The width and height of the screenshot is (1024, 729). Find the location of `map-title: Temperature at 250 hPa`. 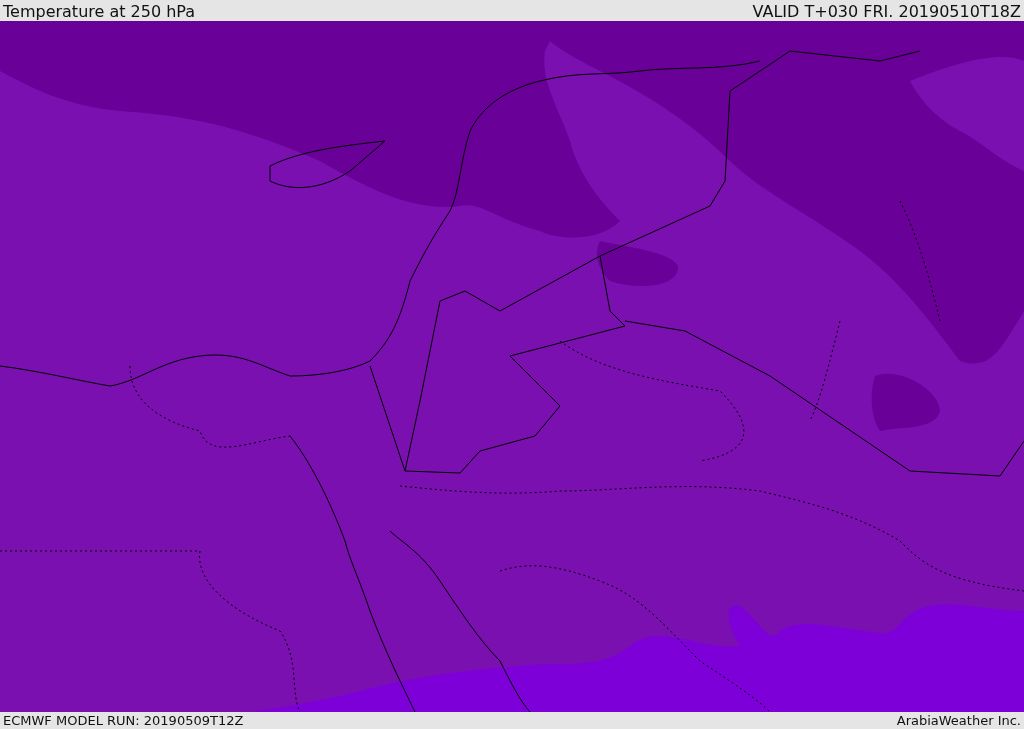

map-title: Temperature at 250 hPa is located at coordinates (99, 12).